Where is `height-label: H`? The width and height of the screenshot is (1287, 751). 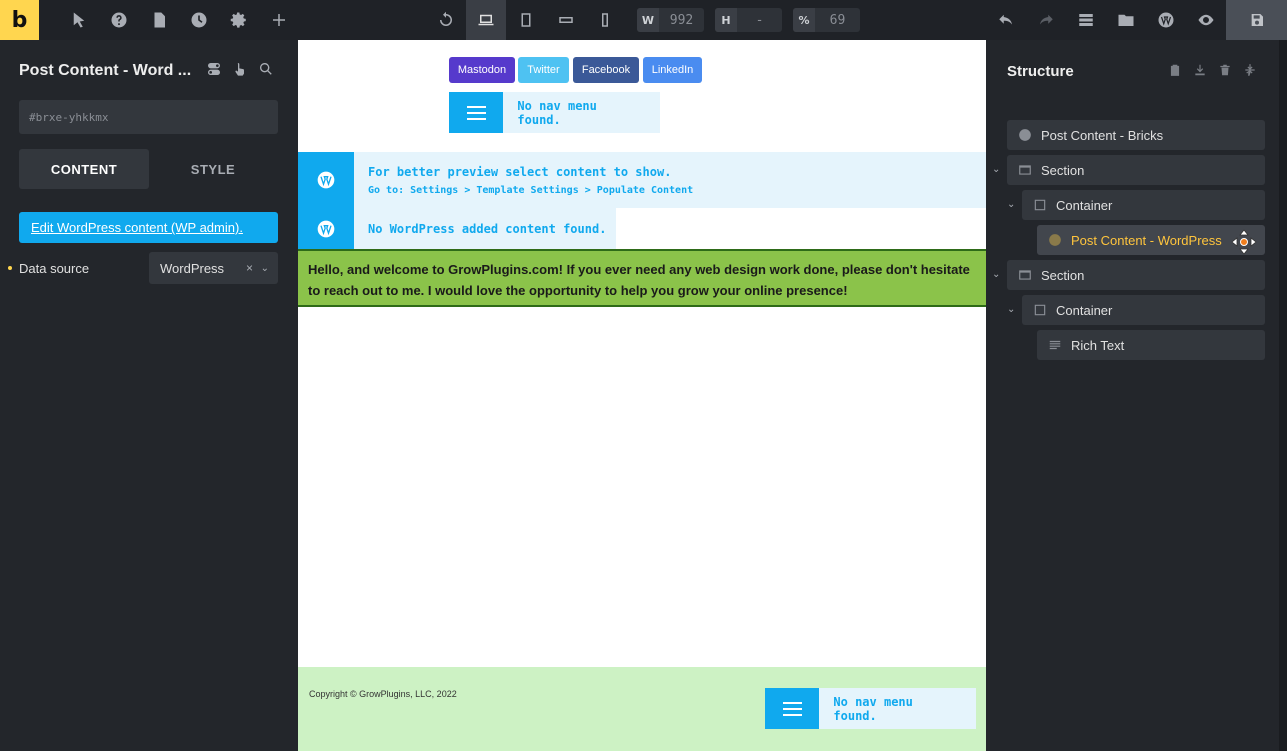 height-label: H is located at coordinates (726, 20).